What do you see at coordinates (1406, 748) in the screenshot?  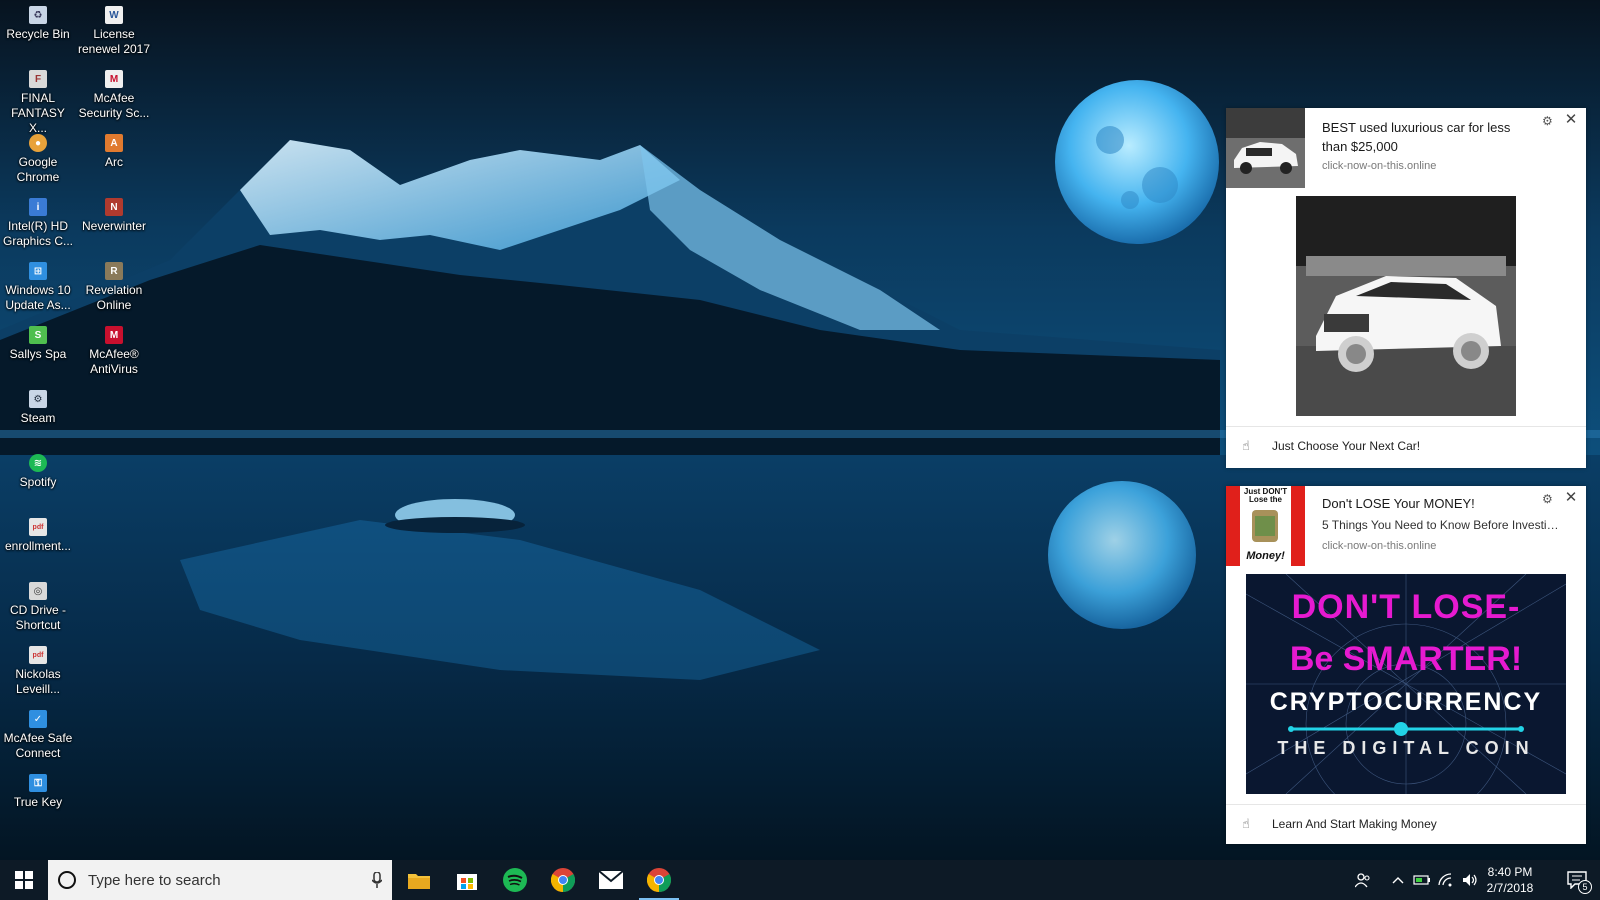 I see `banner-headline-4: THE DIGITAL COIN` at bounding box center [1406, 748].